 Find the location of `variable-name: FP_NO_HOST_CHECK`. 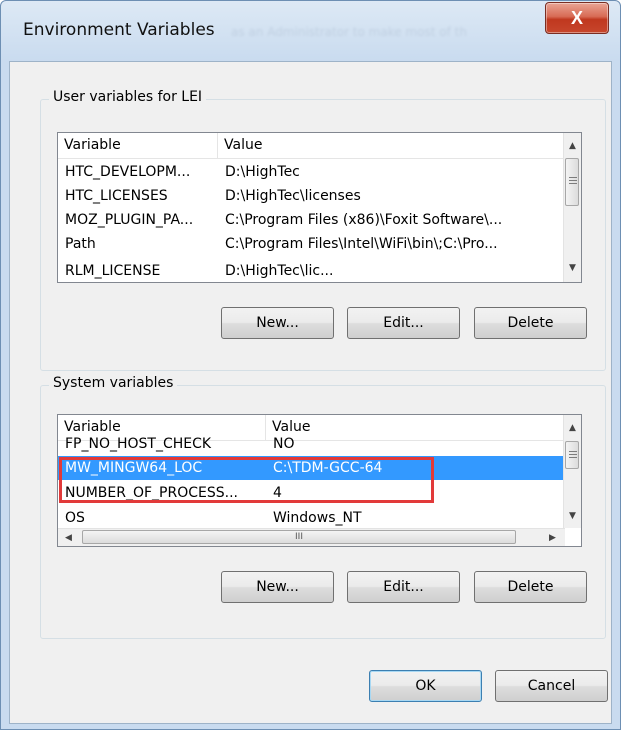

variable-name: FP_NO_HOST_CHECK is located at coordinates (138, 444).